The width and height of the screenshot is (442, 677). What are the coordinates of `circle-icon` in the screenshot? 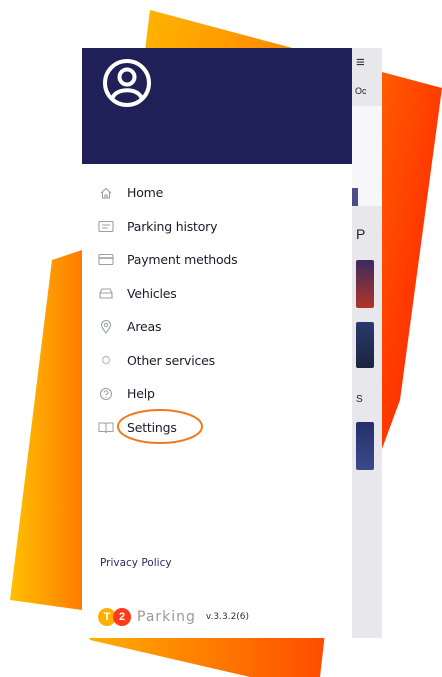 It's located at (106, 360).